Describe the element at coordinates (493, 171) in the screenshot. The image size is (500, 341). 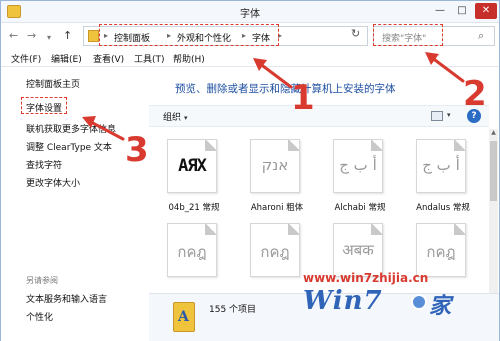
I see `scroll-thumb` at that location.